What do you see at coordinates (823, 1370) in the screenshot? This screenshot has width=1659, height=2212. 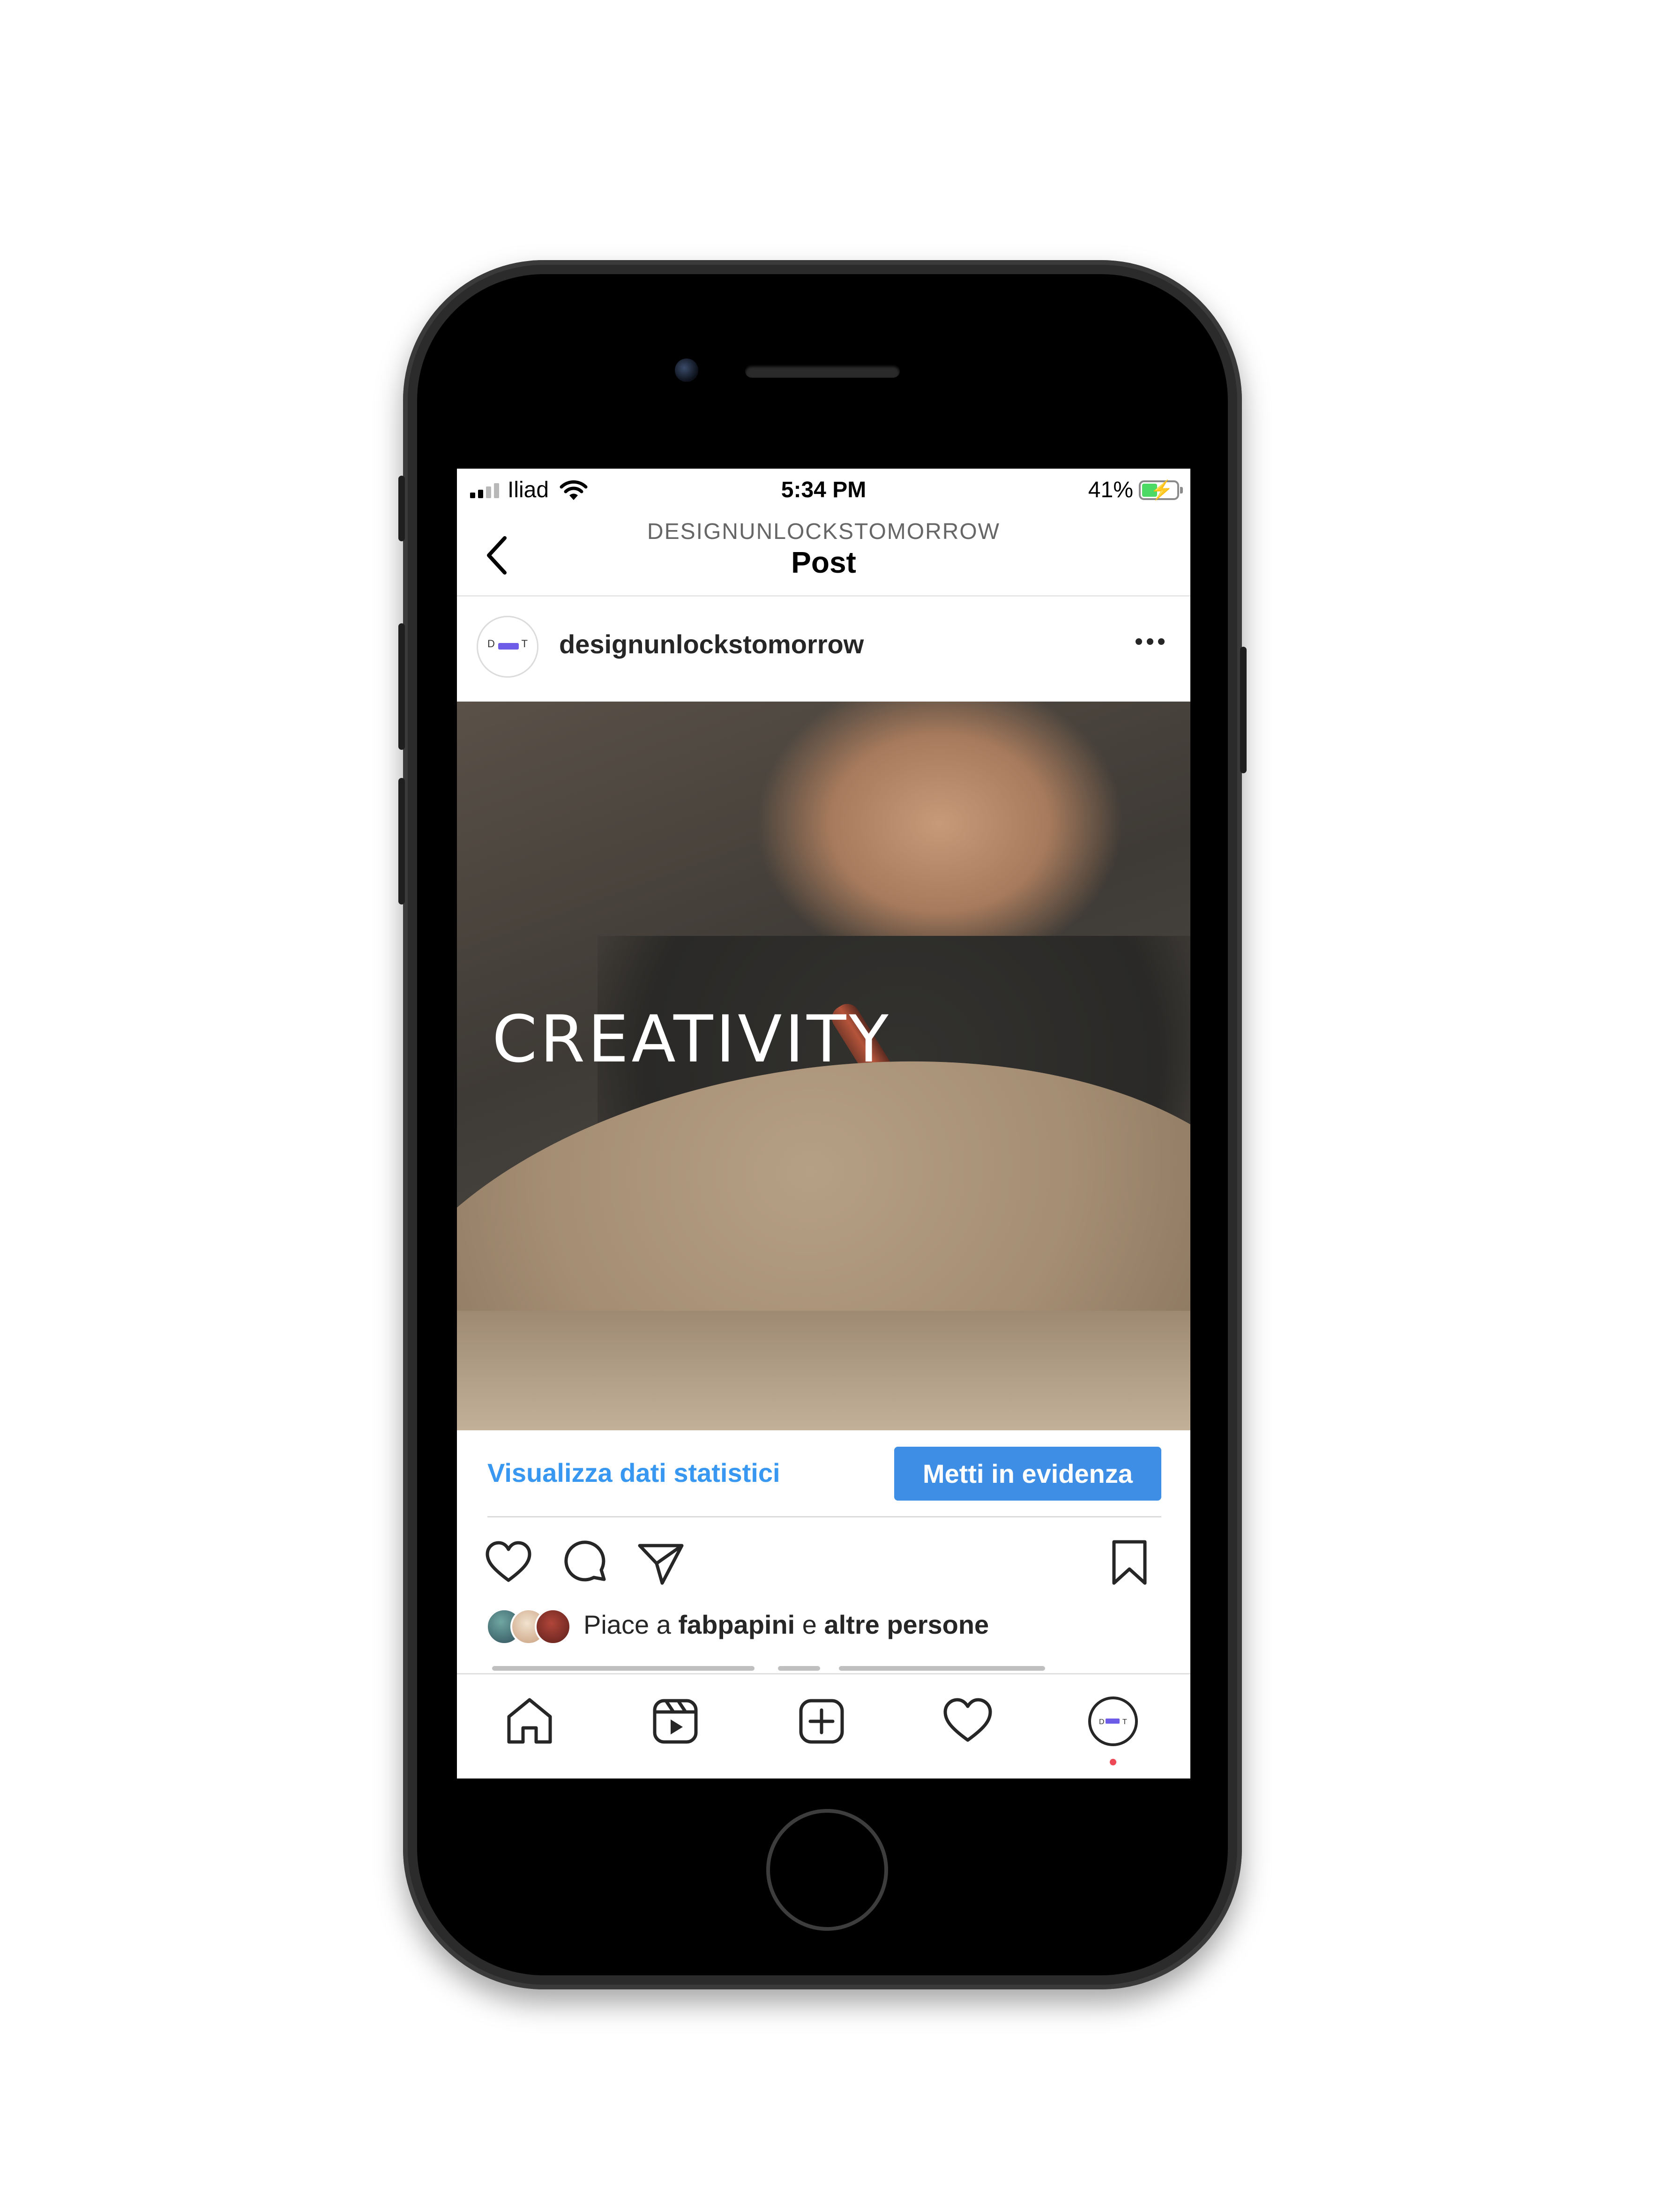 I see `media-table` at bounding box center [823, 1370].